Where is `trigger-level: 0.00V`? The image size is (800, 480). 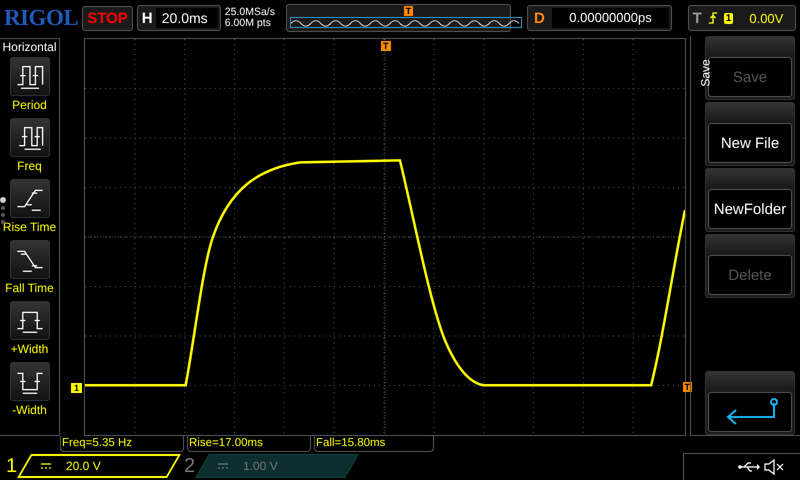 trigger-level: 0.00V is located at coordinates (766, 18).